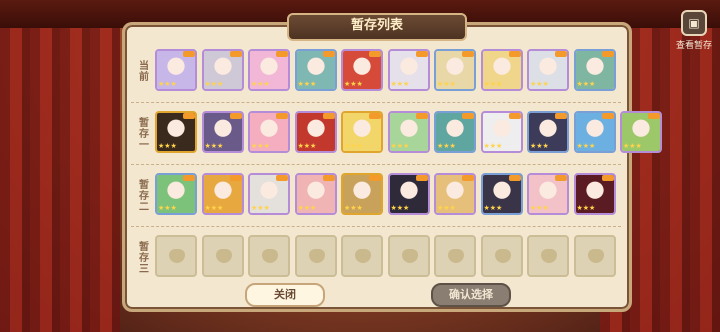  What do you see at coordinates (694, 30) in the screenshot?
I see `view-storage-button: ▣ 查看暂存` at bounding box center [694, 30].